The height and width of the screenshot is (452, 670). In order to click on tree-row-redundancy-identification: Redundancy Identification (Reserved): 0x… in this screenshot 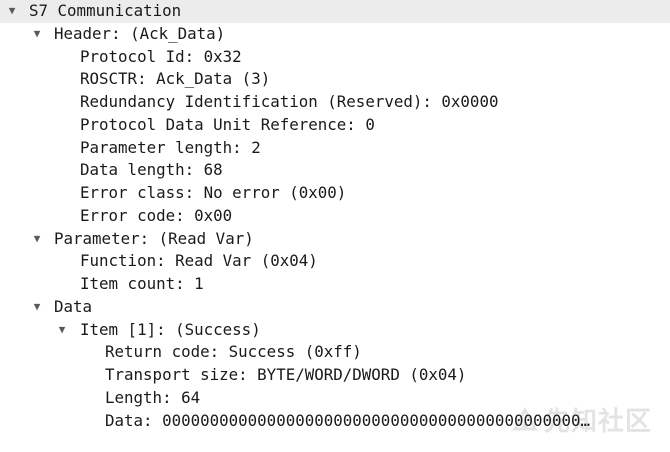, I will do `click(335, 102)`.